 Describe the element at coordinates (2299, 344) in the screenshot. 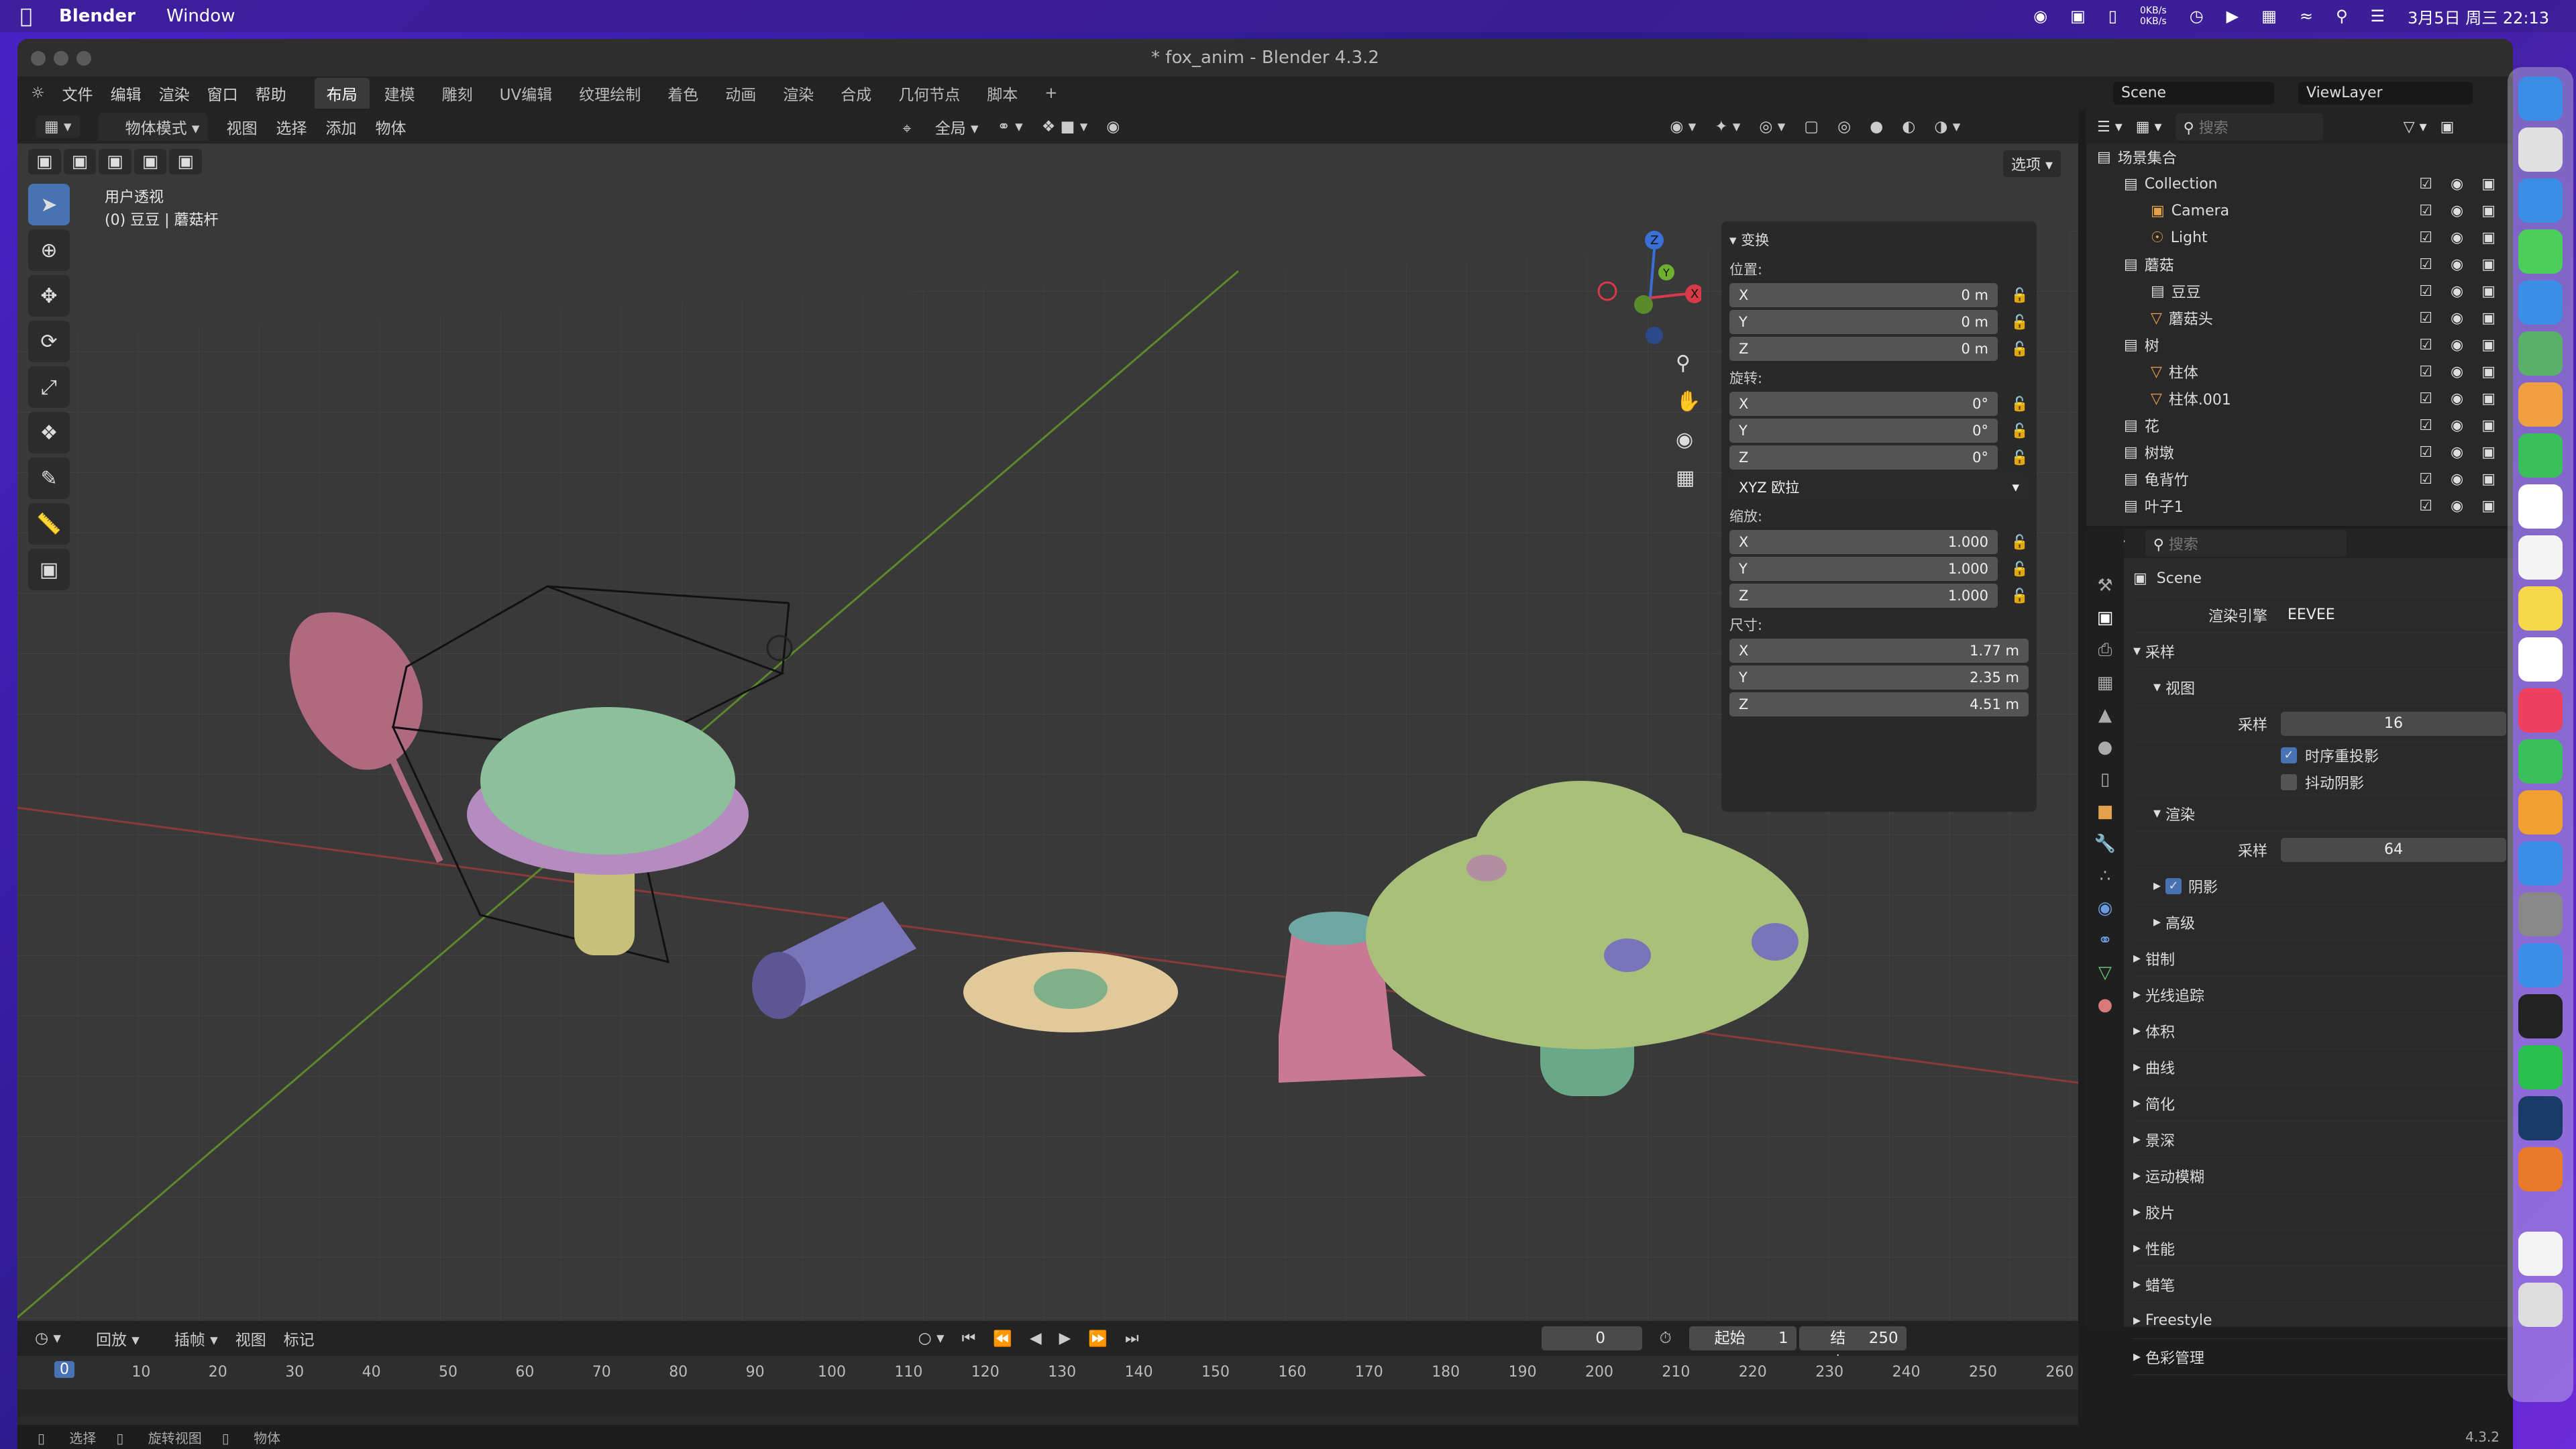

I see `outliner-row: ▤ 树 ☑ ◉ ▣` at that location.